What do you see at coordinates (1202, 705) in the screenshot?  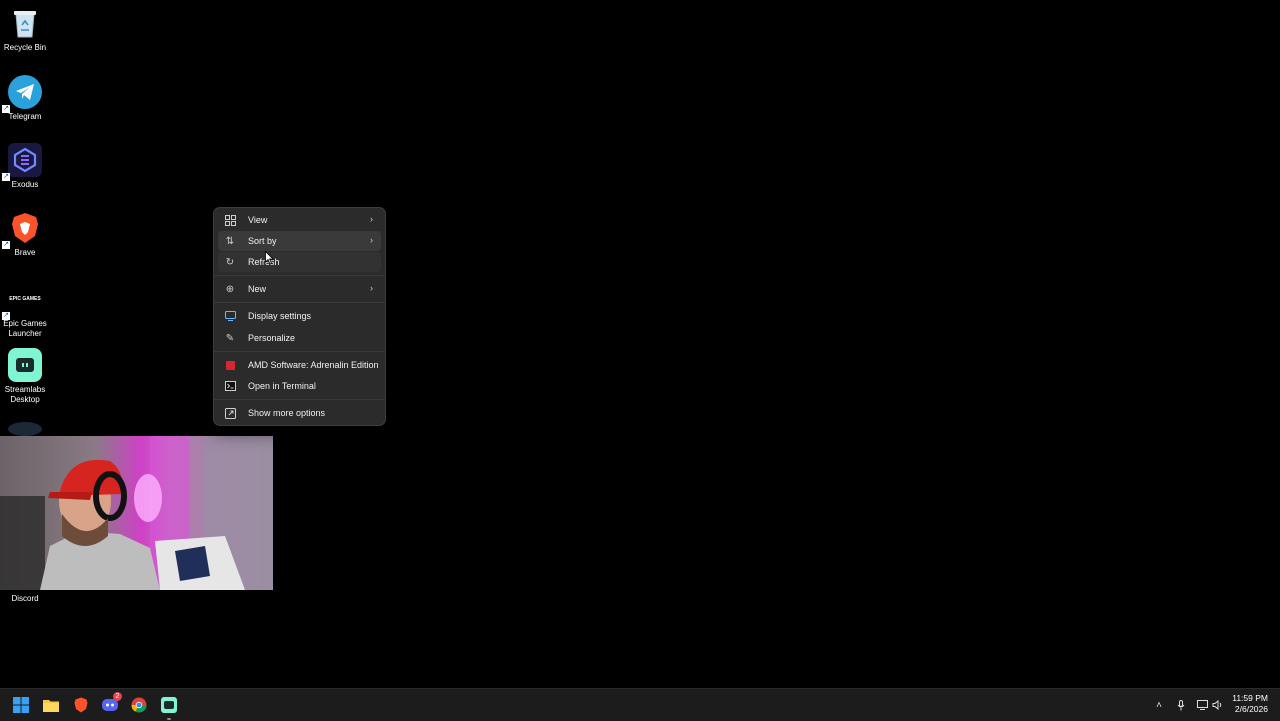 I see `network-icon` at bounding box center [1202, 705].